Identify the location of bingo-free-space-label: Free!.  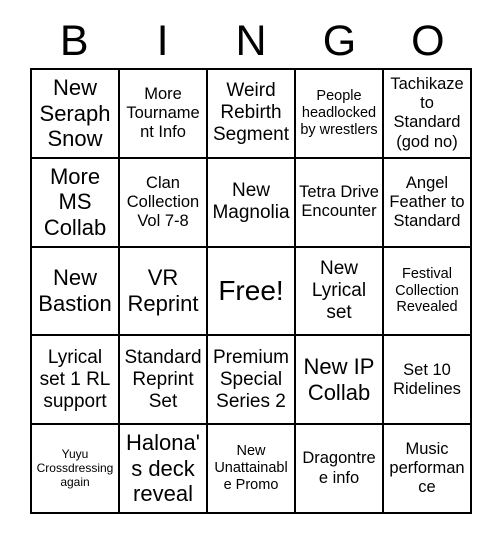
(251, 290).